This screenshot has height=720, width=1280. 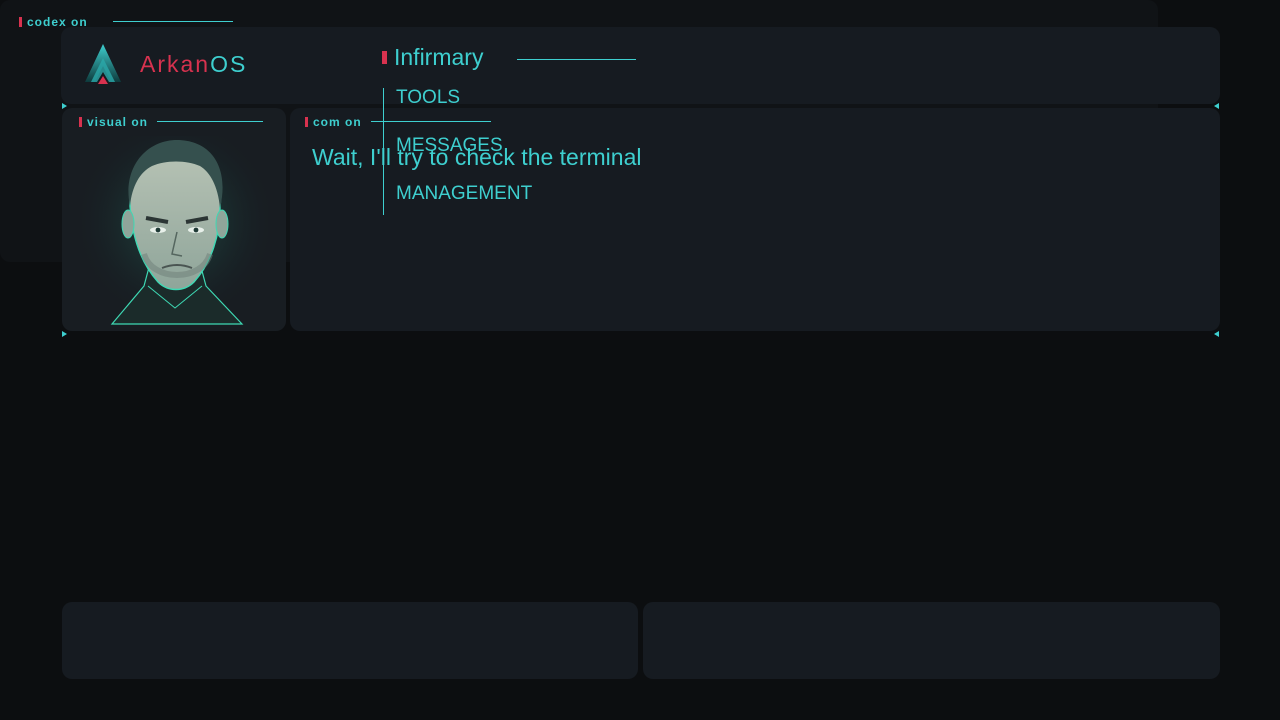 What do you see at coordinates (384, 57) in the screenshot?
I see `title-bar-icon` at bounding box center [384, 57].